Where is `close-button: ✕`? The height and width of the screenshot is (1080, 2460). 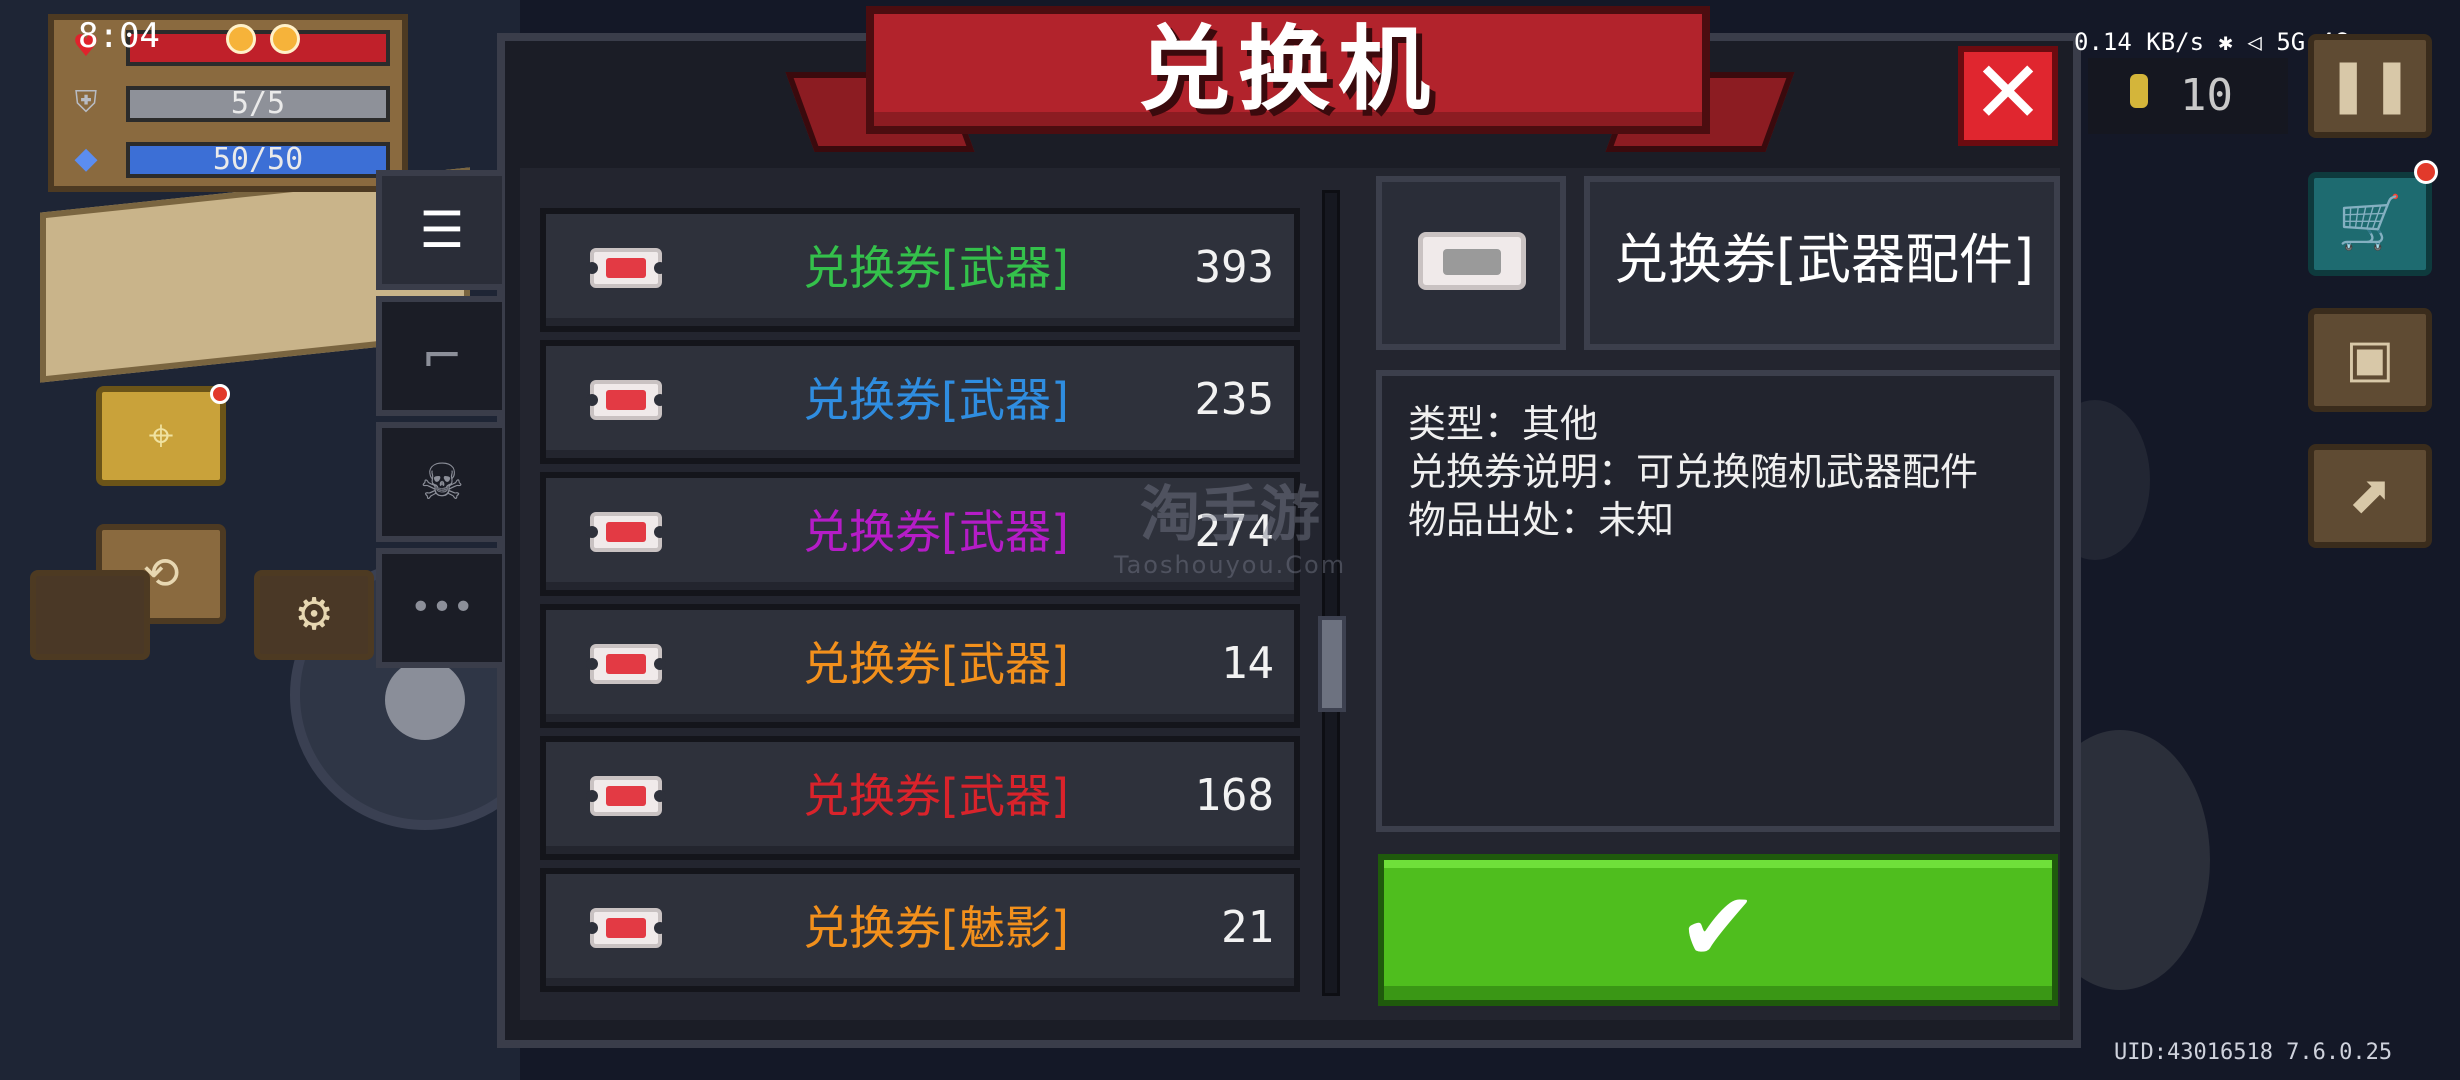
close-button: ✕ is located at coordinates (2008, 96).